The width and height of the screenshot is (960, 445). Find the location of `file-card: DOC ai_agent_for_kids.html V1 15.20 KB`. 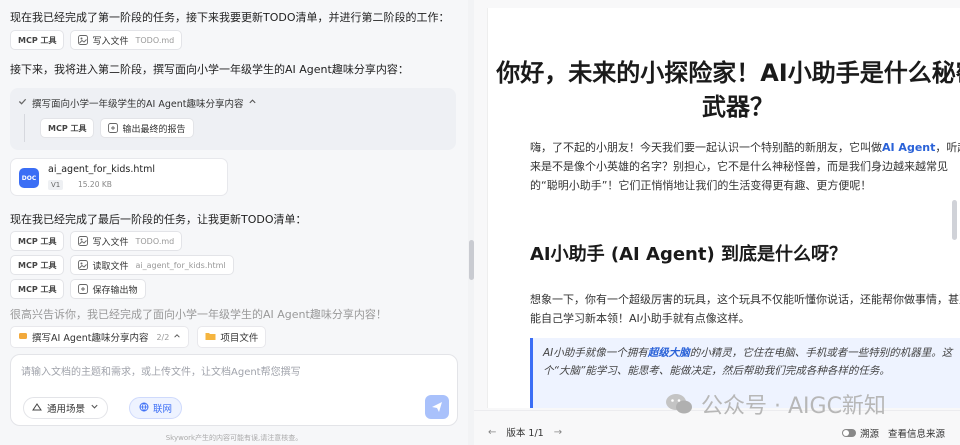

file-card: DOC ai_agent_for_kids.html V1 15.20 KB is located at coordinates (119, 177).